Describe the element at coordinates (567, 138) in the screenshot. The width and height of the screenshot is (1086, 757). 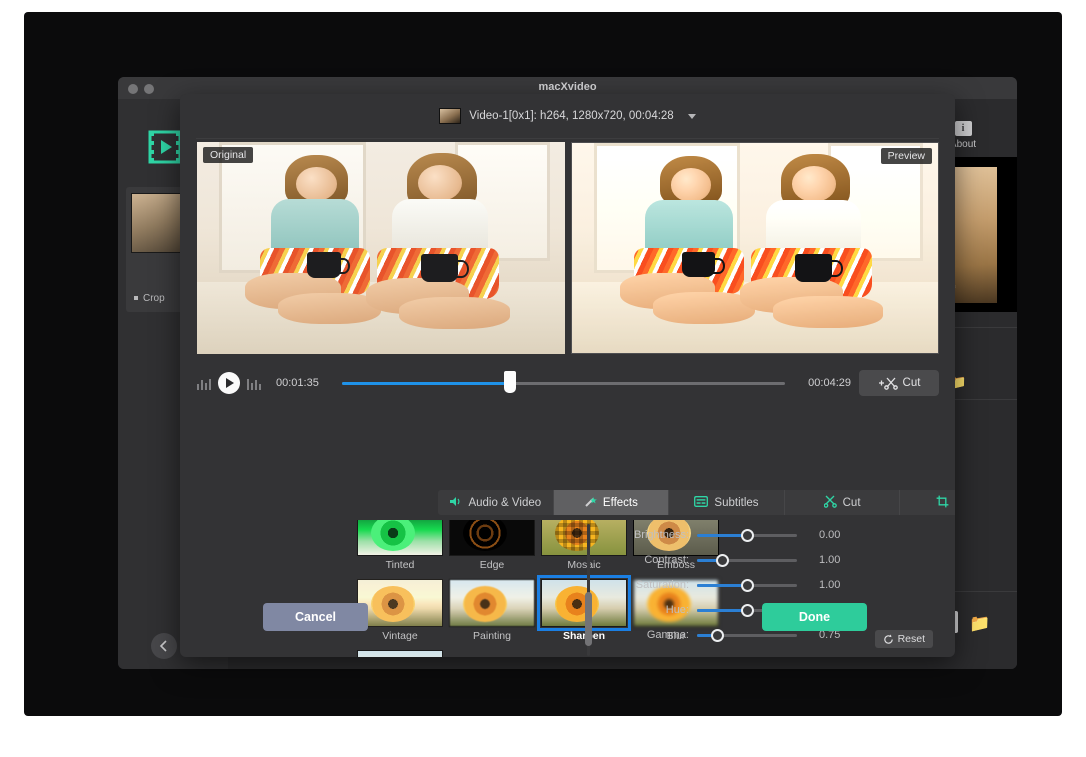
I see `header-divider` at that location.